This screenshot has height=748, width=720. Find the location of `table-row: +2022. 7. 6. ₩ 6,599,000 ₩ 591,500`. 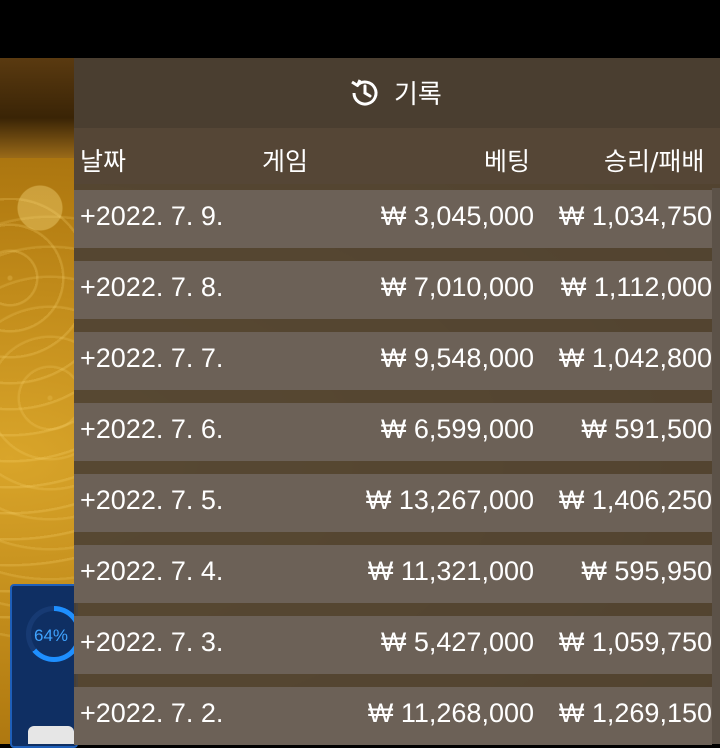

table-row: +2022. 7. 6. ₩ 6,599,000 ₩ 591,500 is located at coordinates (393, 432).